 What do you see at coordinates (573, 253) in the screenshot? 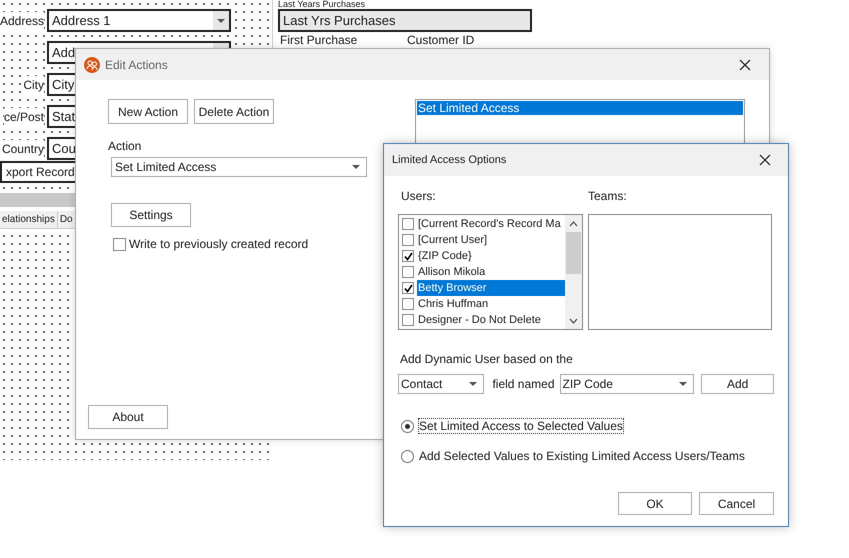
I see `scrollbar-thumb` at bounding box center [573, 253].